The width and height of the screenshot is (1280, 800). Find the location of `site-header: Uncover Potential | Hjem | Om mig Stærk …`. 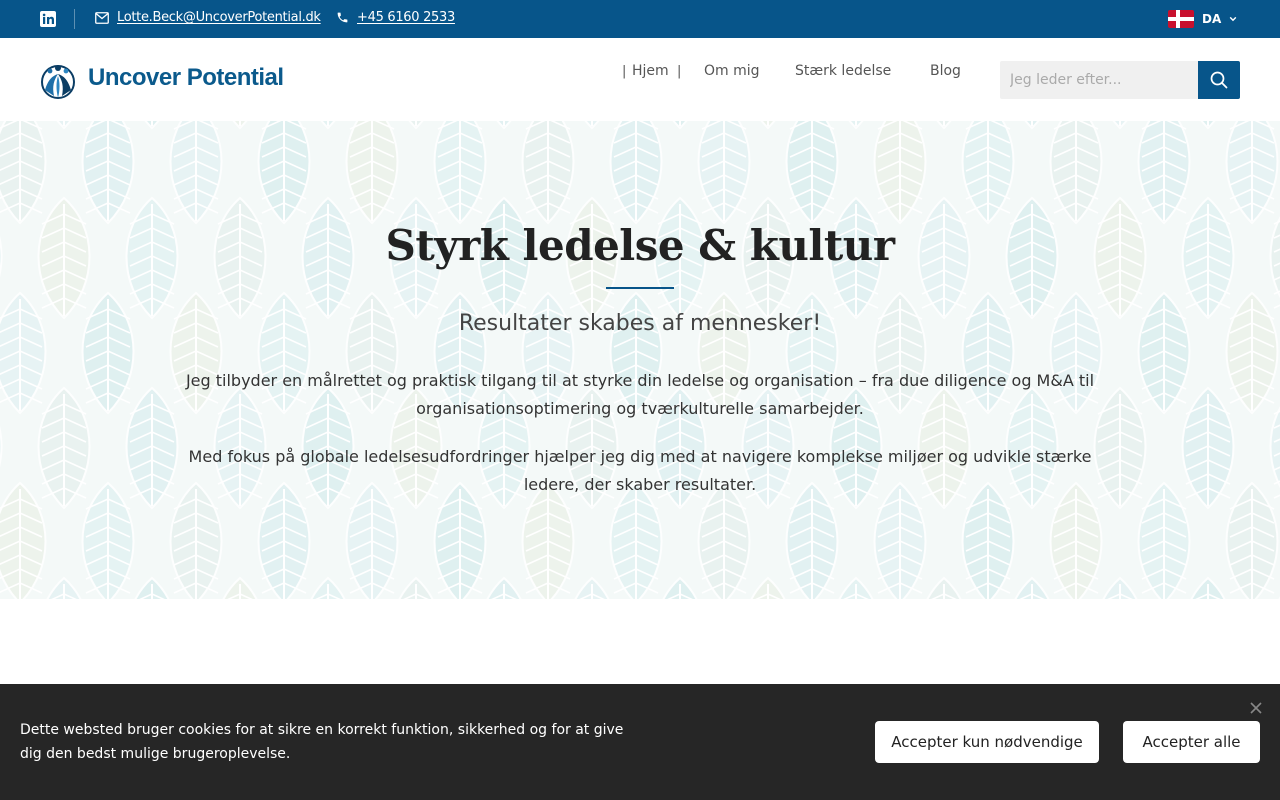

site-header: Uncover Potential | Hjem | Om mig Stærk … is located at coordinates (640, 79).